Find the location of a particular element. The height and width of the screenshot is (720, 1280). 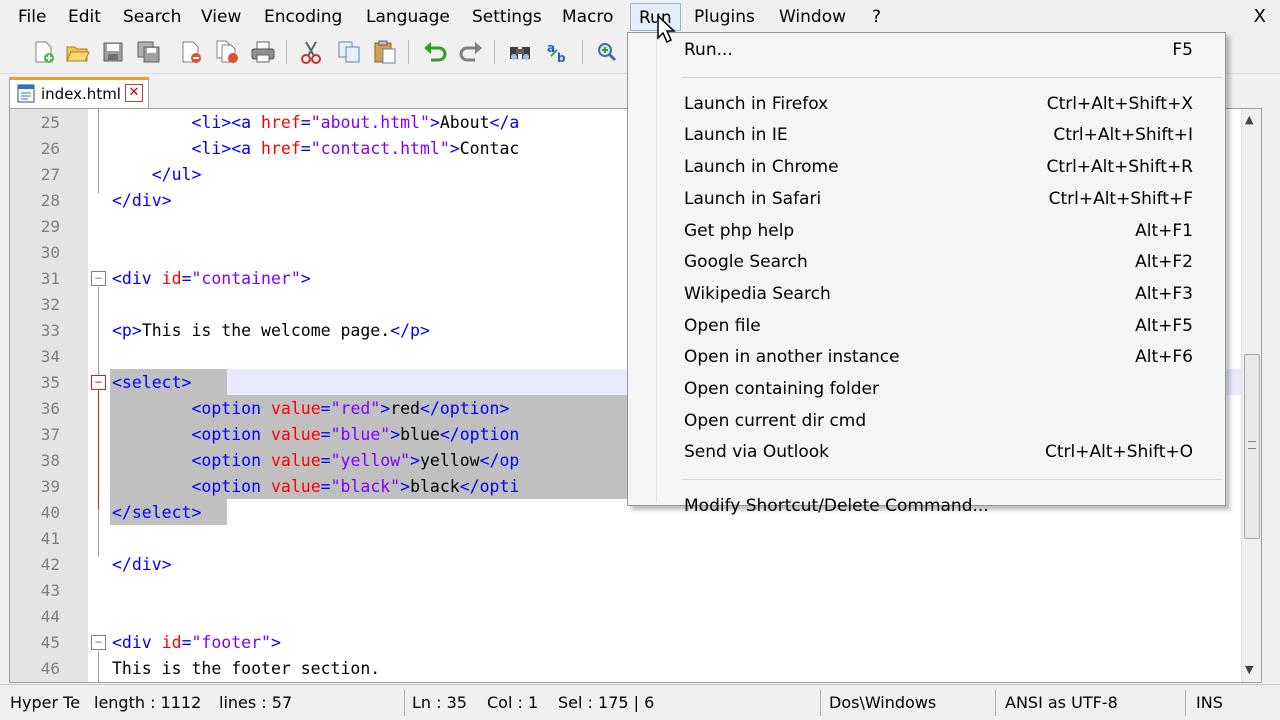

copy-icon is located at coordinates (349, 52).